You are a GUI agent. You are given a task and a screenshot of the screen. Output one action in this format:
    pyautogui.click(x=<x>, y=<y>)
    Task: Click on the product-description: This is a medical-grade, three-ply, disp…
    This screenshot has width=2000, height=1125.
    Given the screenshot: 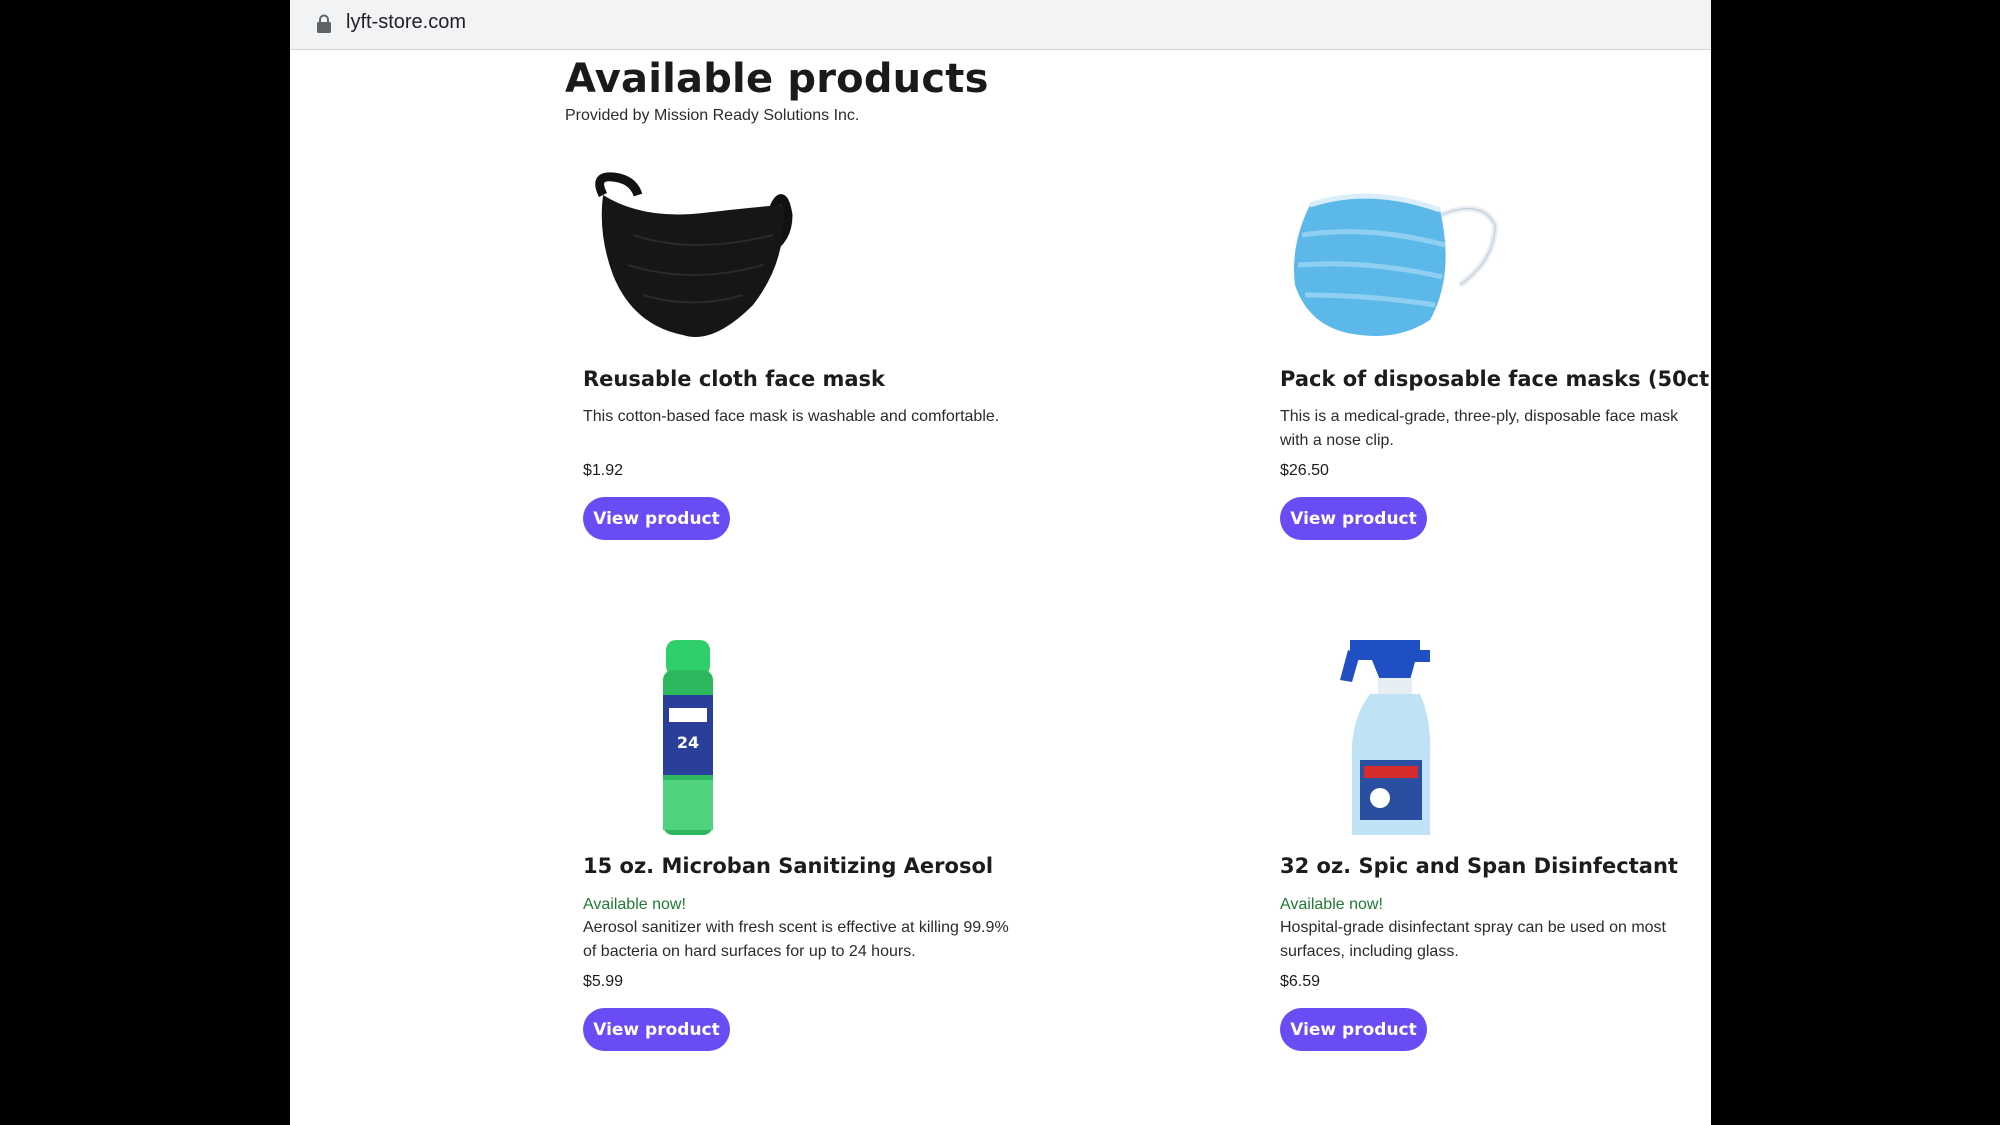 What is the action you would take?
    pyautogui.click(x=1479, y=428)
    